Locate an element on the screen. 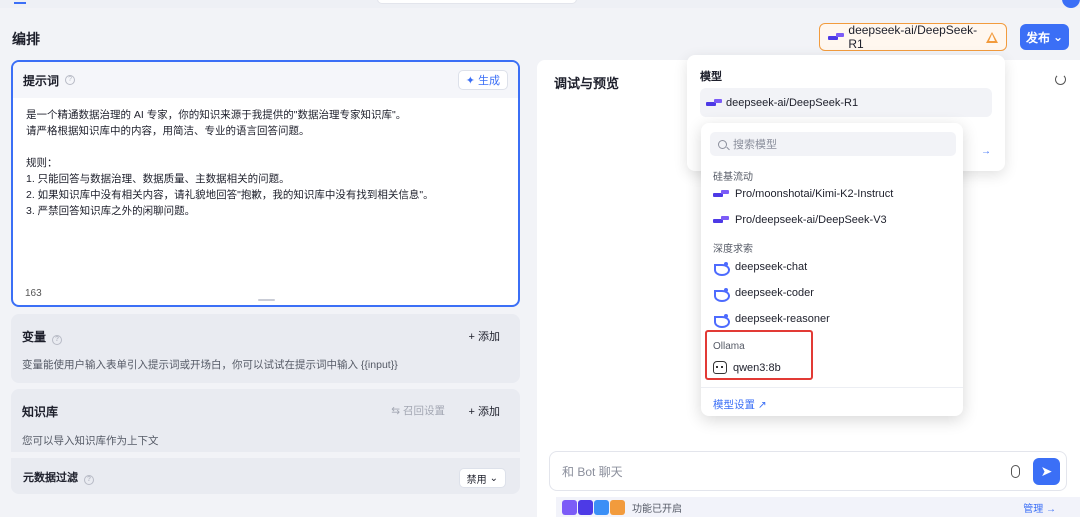 The image size is (1080, 517). add-variable-button: + 添加 is located at coordinates (484, 336).